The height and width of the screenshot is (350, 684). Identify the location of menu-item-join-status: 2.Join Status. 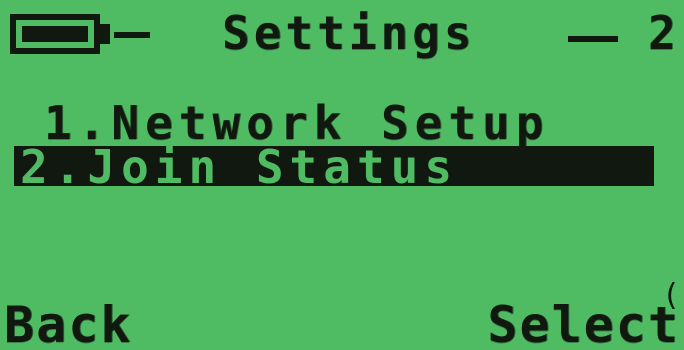
(239, 167).